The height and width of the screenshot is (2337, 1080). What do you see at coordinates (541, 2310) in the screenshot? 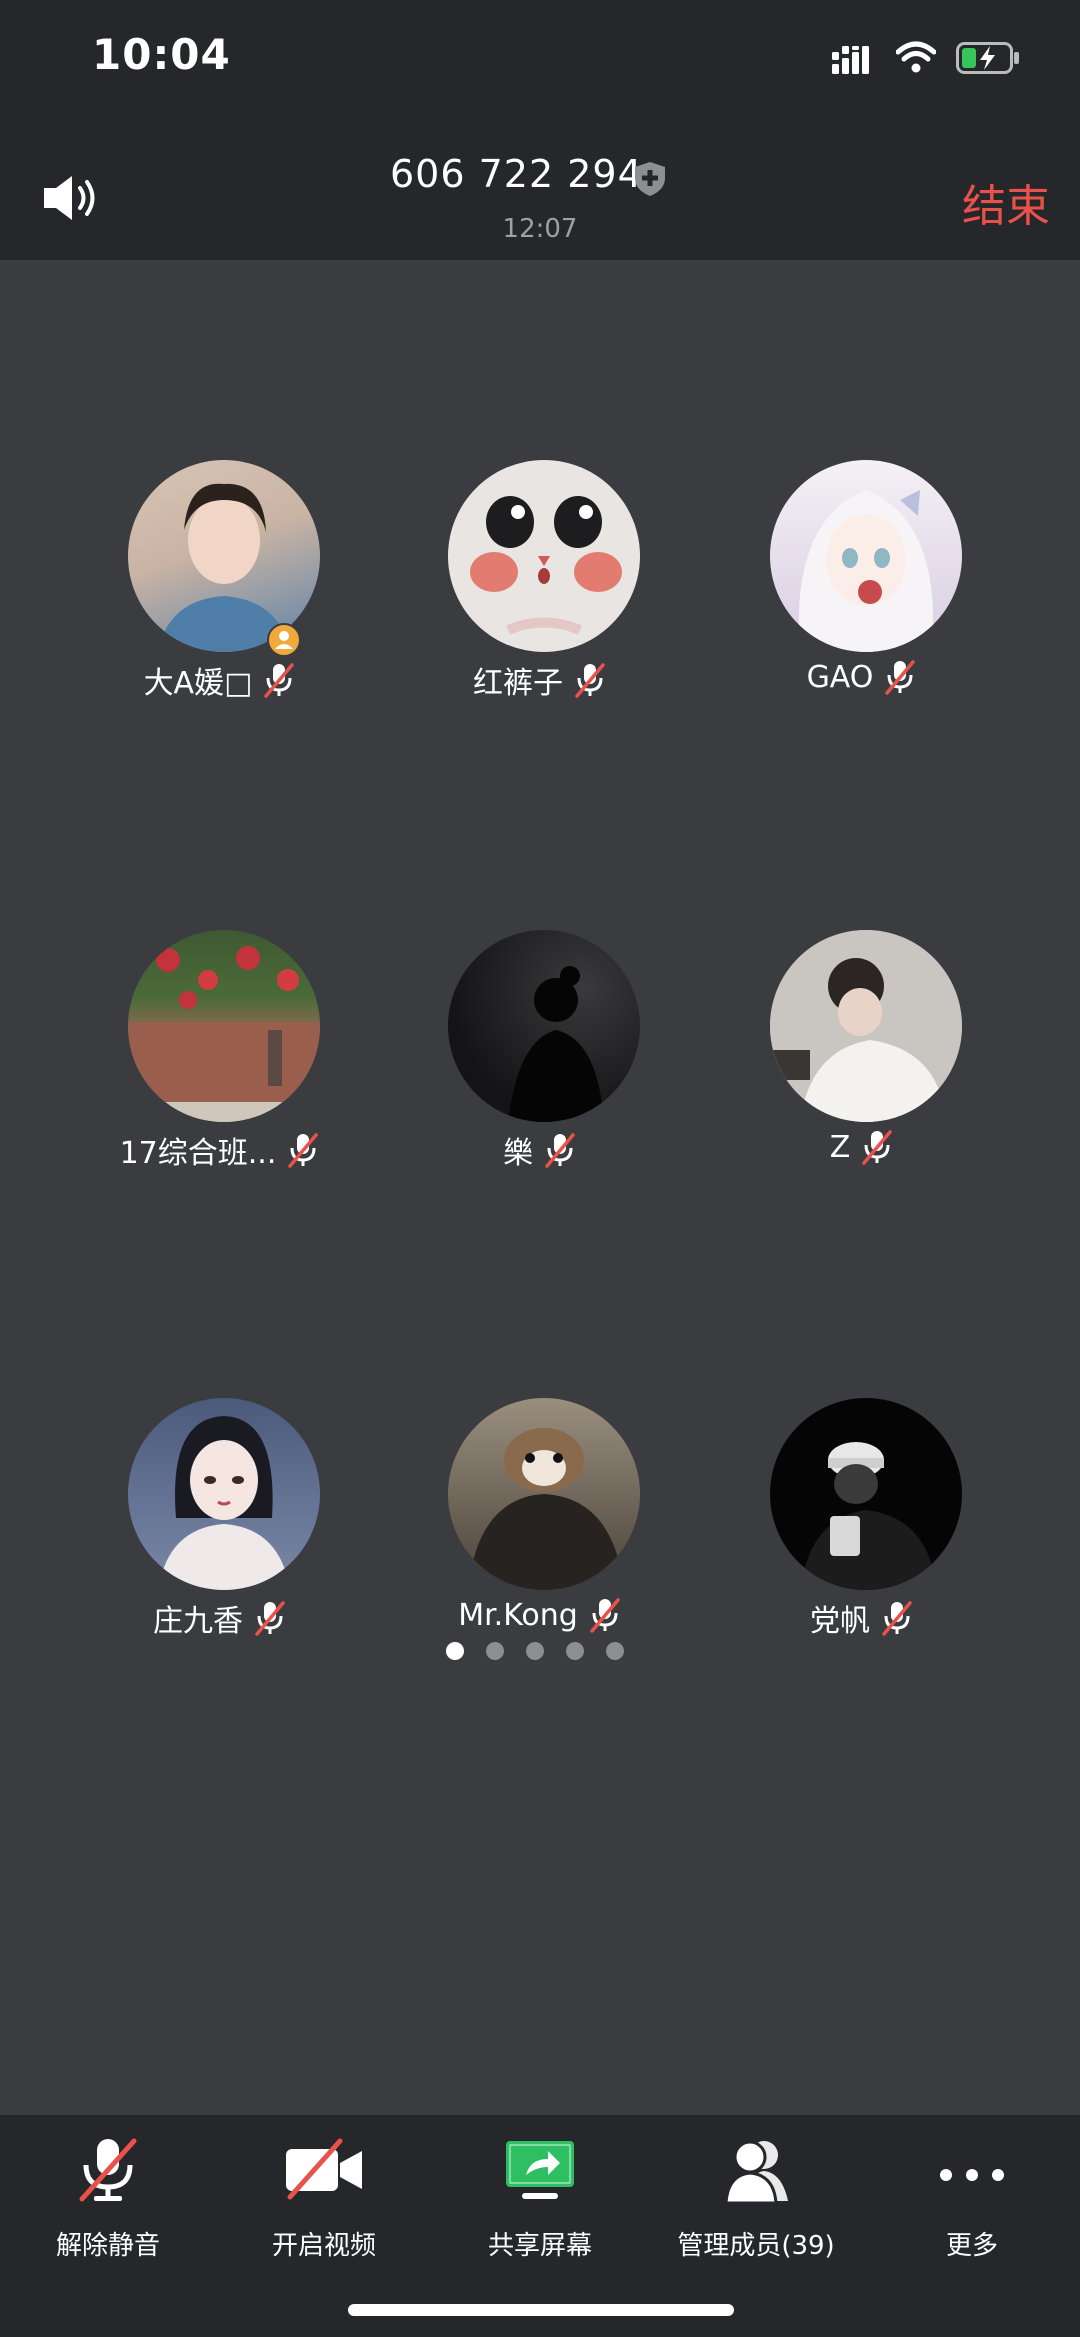
I see `home-indicator` at bounding box center [541, 2310].